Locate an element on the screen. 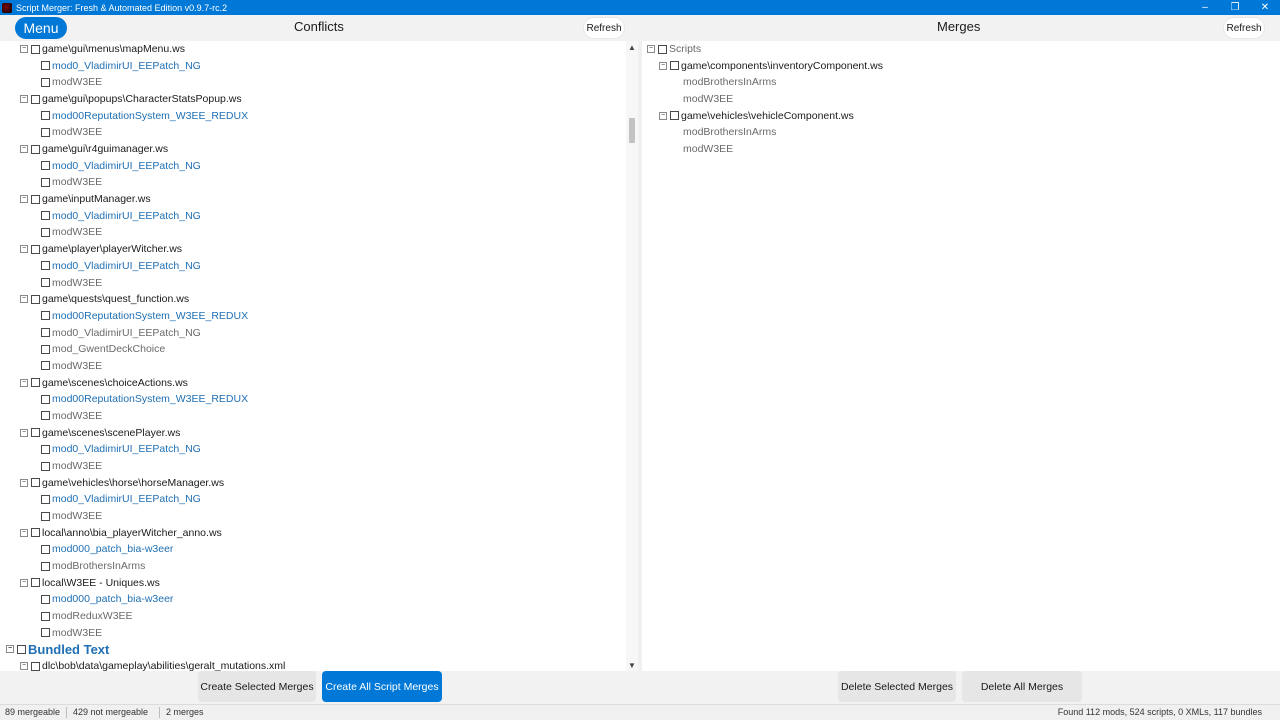  refresh-merges-button: Refresh is located at coordinates (1244, 28).